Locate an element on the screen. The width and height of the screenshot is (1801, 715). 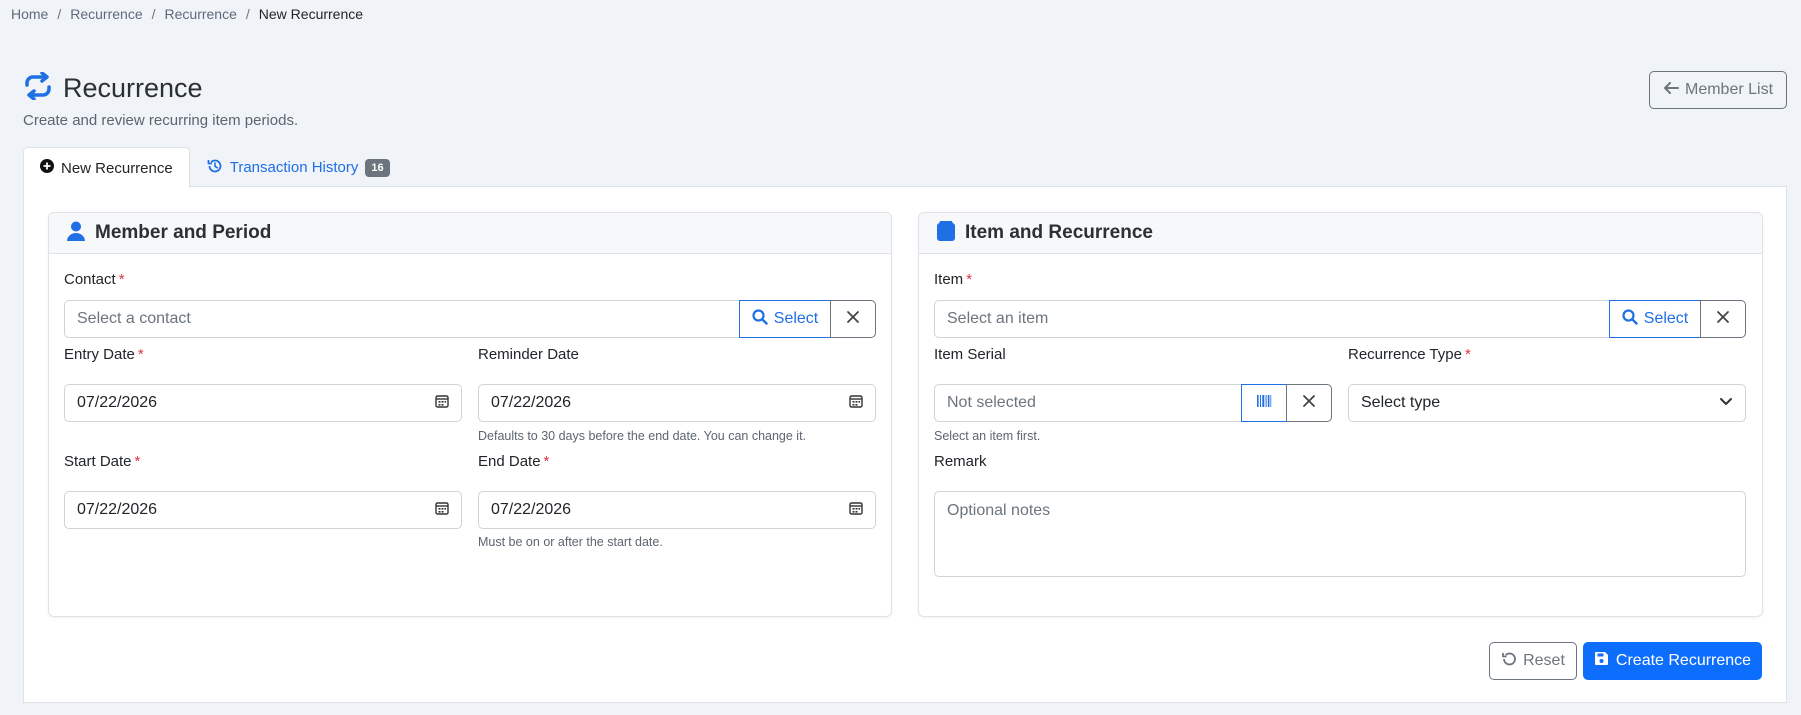
undo-icon is located at coordinates (1509, 661).